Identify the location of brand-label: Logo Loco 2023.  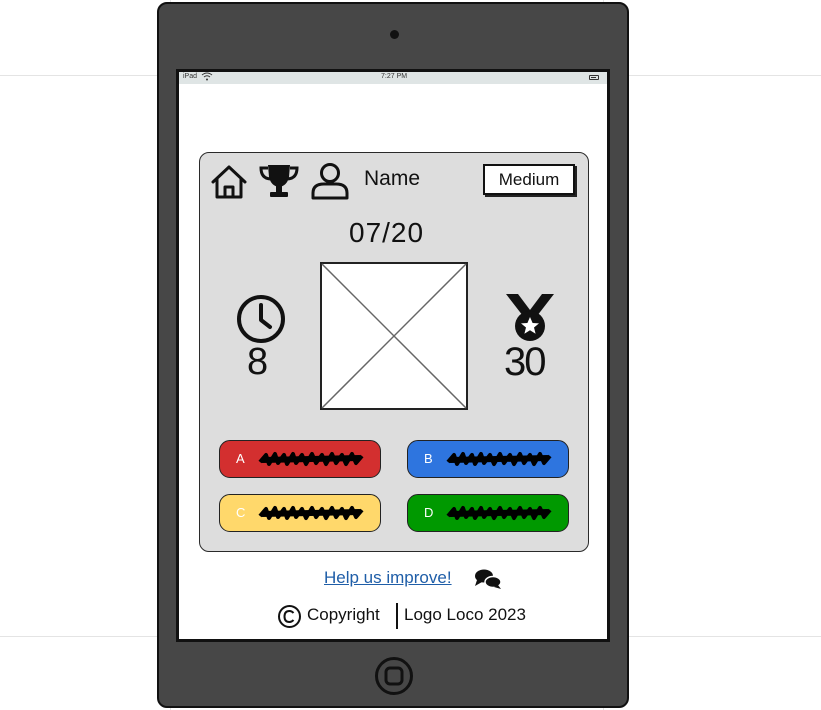
(465, 614).